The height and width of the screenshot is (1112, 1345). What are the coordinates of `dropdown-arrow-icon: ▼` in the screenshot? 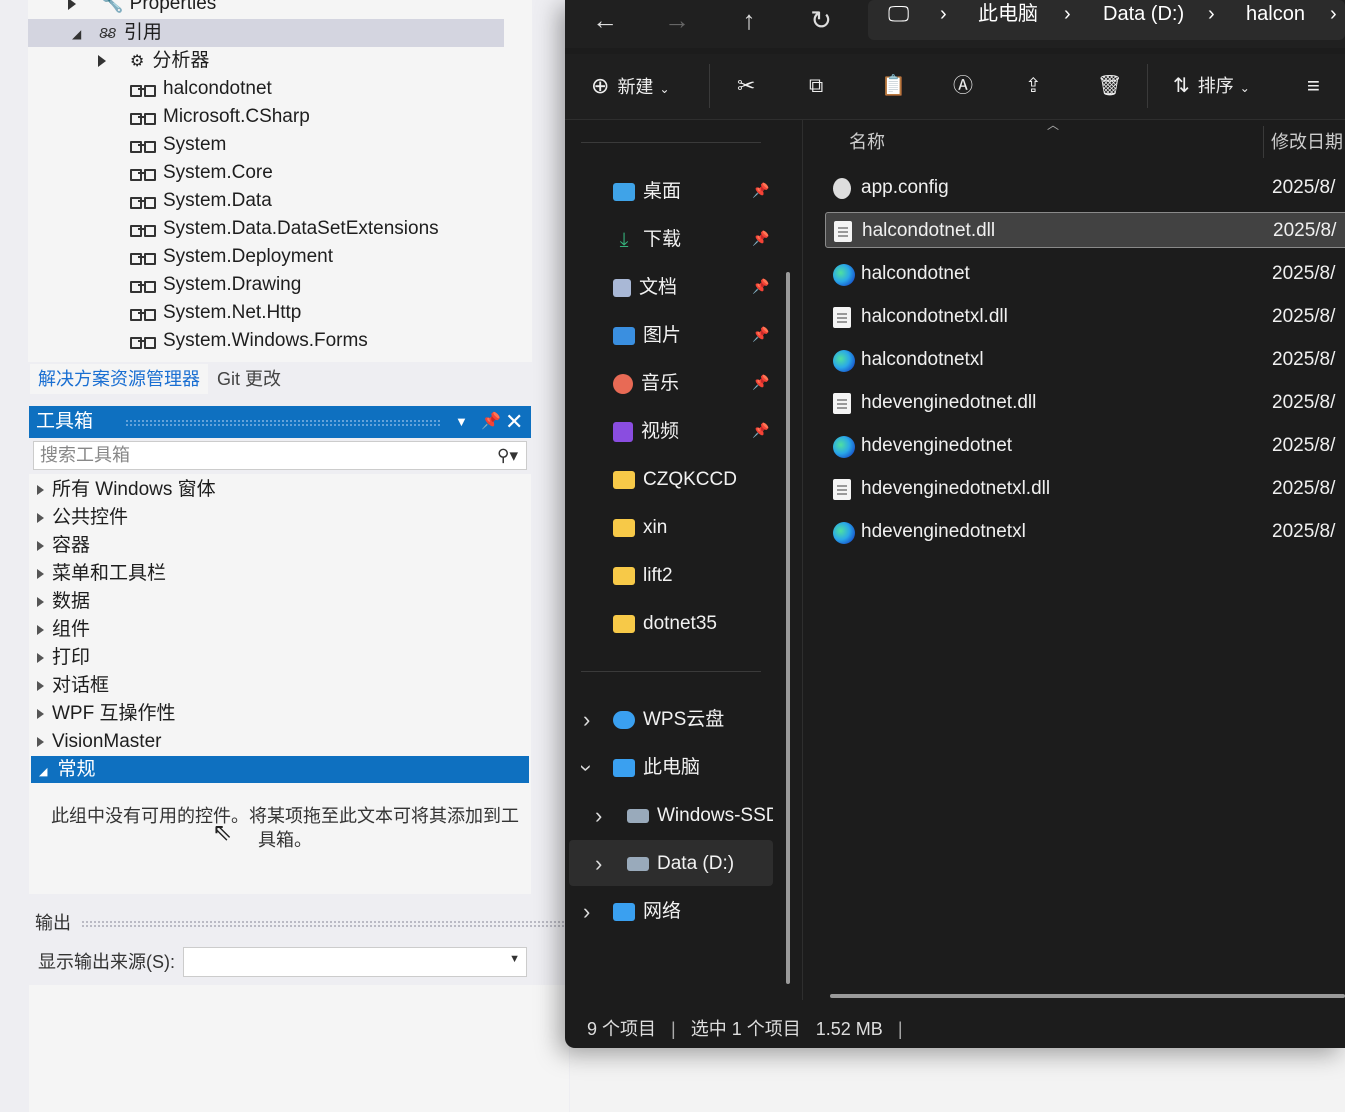 It's located at (461, 422).